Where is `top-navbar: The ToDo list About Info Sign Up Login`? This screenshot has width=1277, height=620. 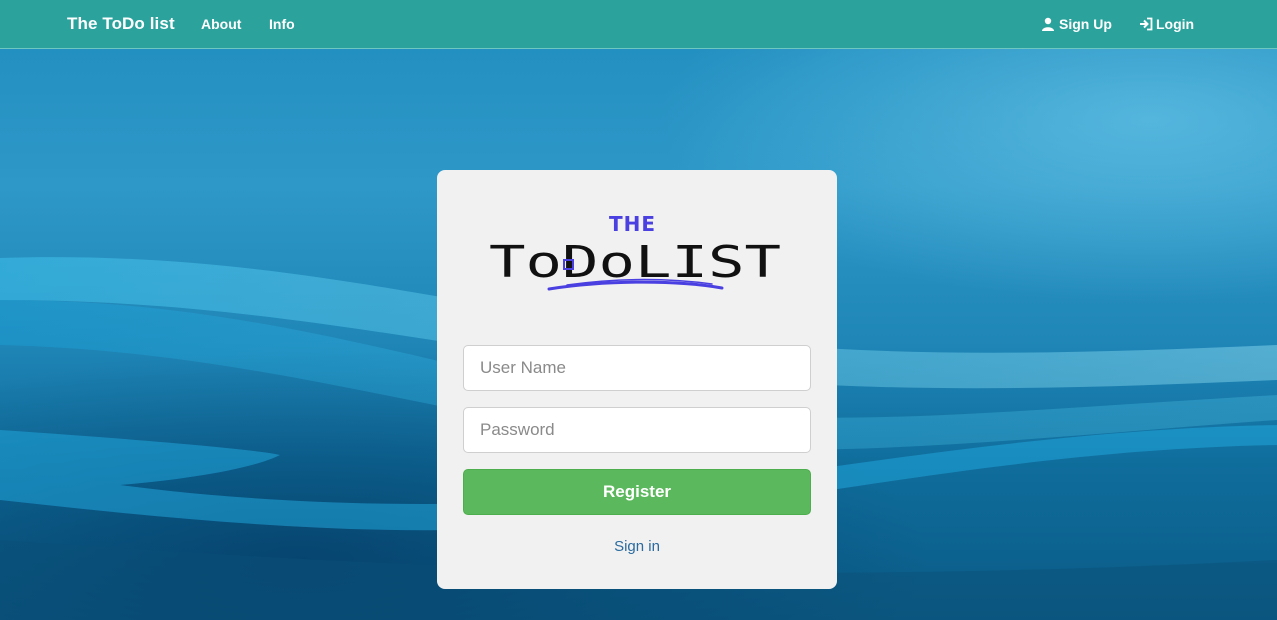 top-navbar: The ToDo list About Info Sign Up Login is located at coordinates (638, 24).